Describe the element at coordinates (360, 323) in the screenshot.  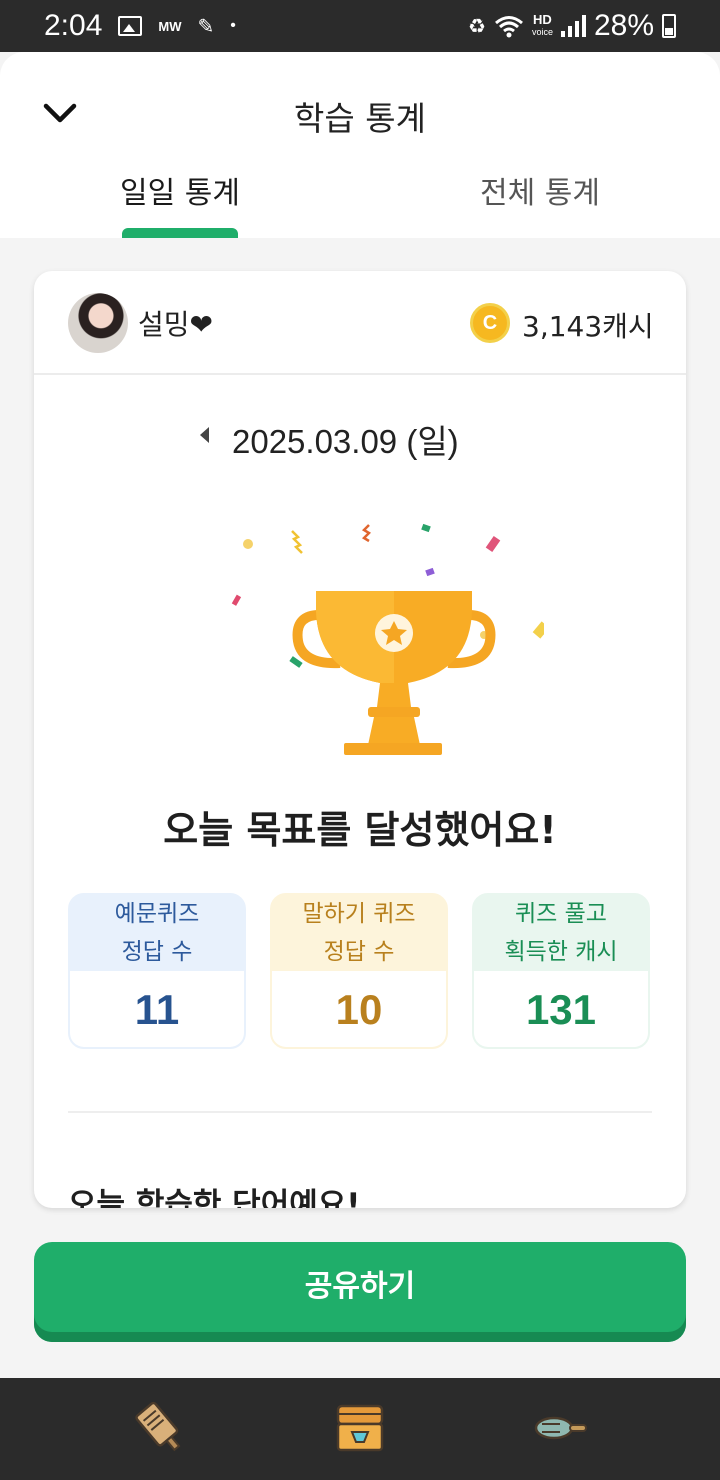
I see `profile-row: 설밍❤ C 3,143캐시` at that location.